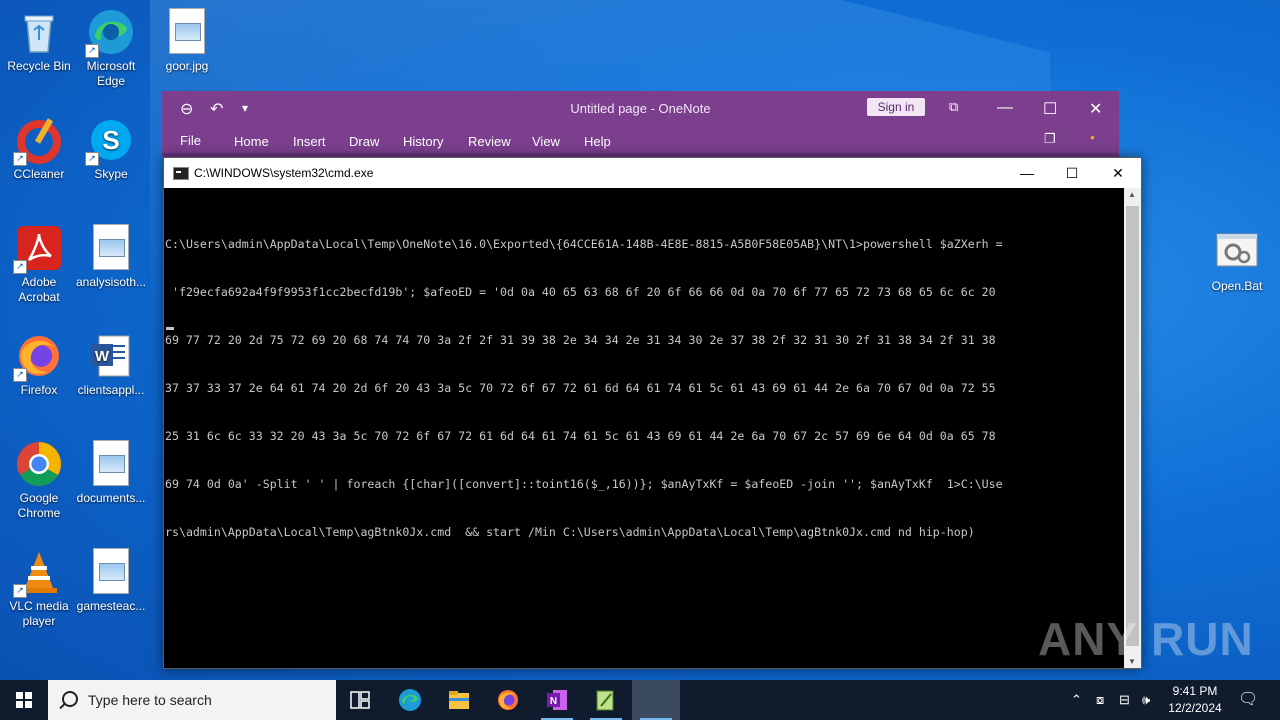 Image resolution: width=1280 pixels, height=720 pixels. I want to click on desktop-icon-open-bat: Open.Bat, so click(1237, 261).